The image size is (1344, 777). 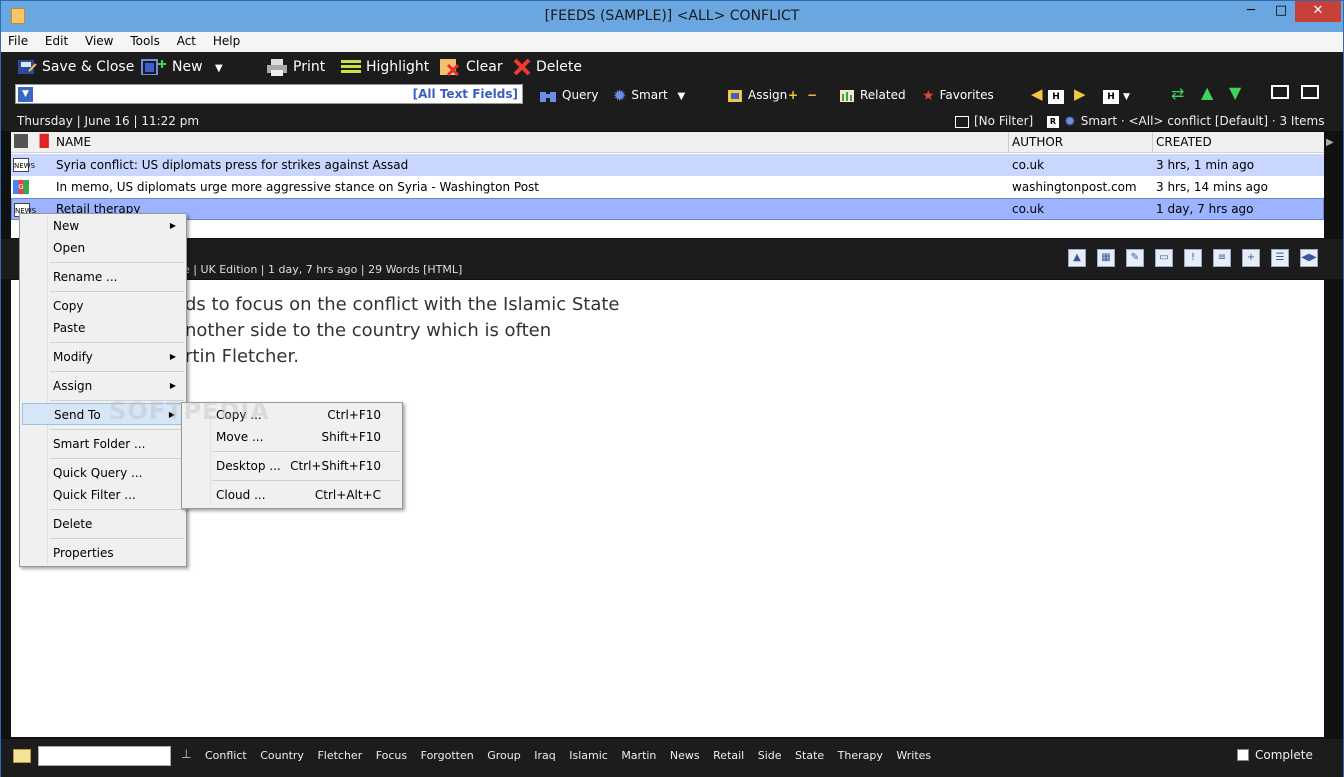 I want to click on submenu-item-move: Move ... Shift+F10, so click(x=292, y=437).